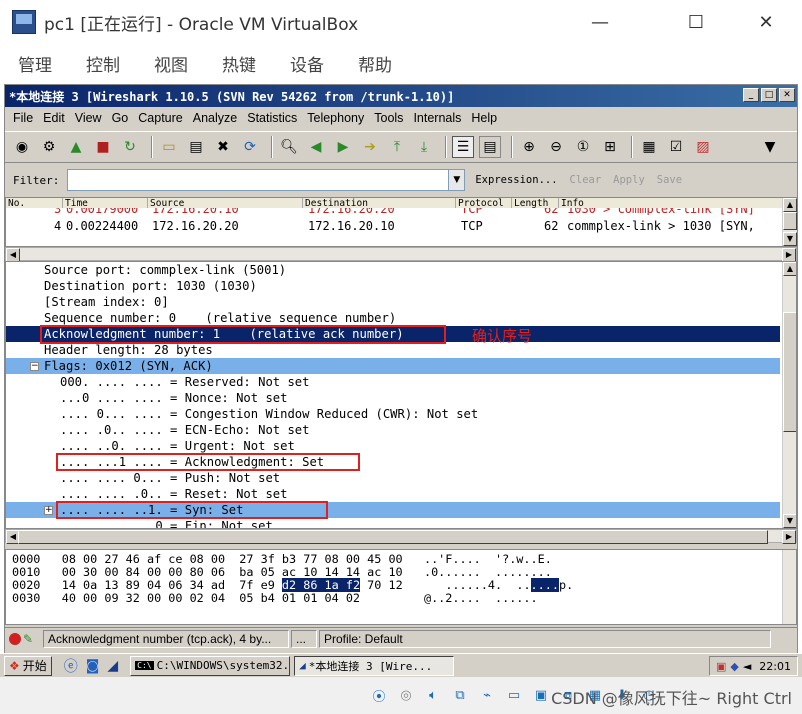 This screenshot has height=714, width=802. What do you see at coordinates (629, 180) in the screenshot?
I see `apply-button: Apply` at bounding box center [629, 180].